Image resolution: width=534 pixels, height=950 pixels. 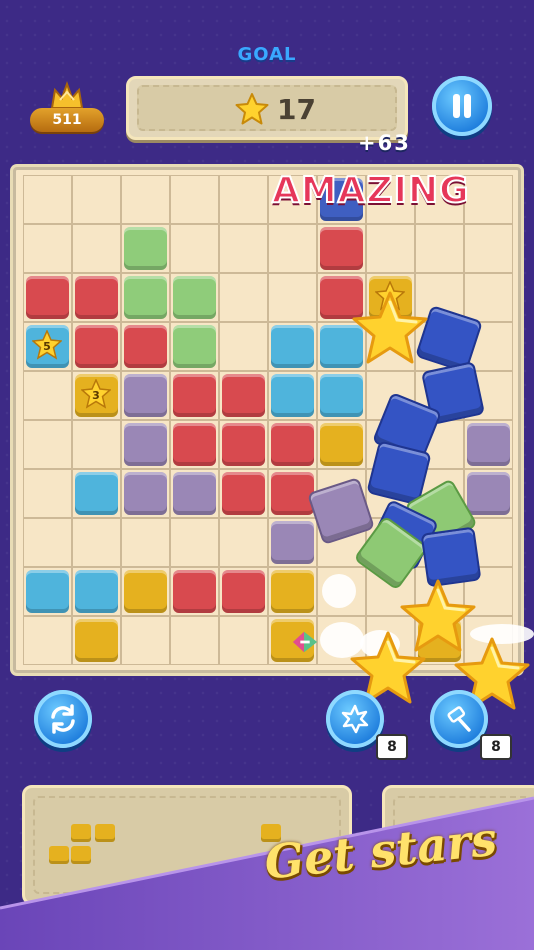 What do you see at coordinates (47, 346) in the screenshot?
I see `board-cell: 5` at bounding box center [47, 346].